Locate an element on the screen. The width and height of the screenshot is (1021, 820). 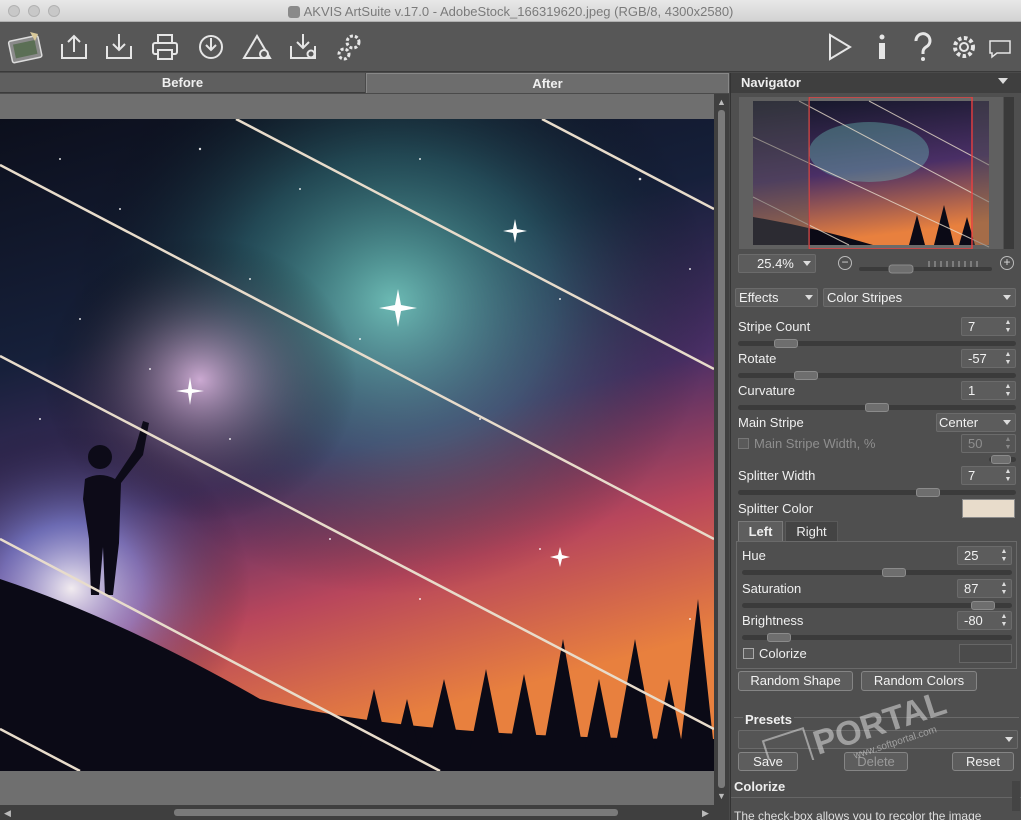
canvas-horizontal-scrollbar: ◀ ▶ is located at coordinates (364, 812).